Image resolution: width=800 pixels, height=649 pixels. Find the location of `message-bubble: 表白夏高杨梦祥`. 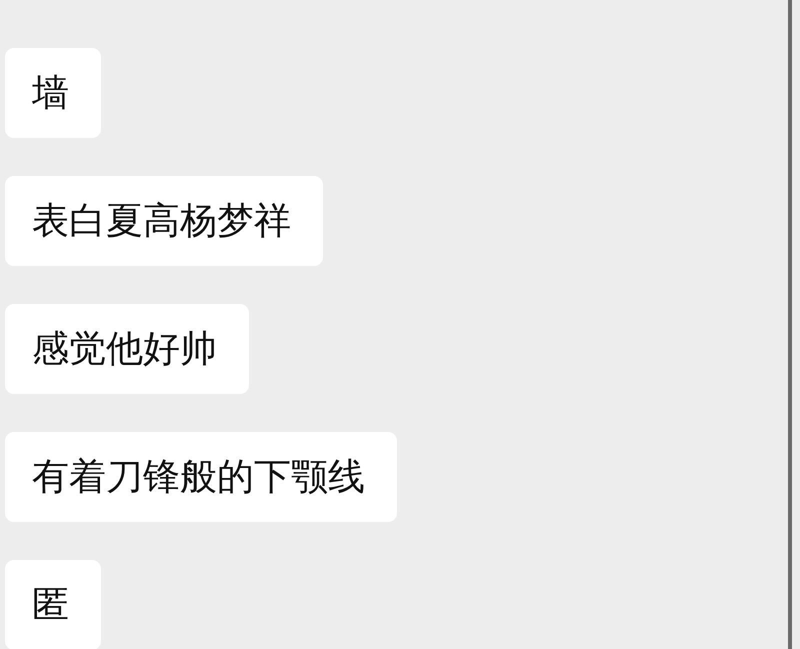

message-bubble: 表白夏高杨梦祥 is located at coordinates (164, 221).